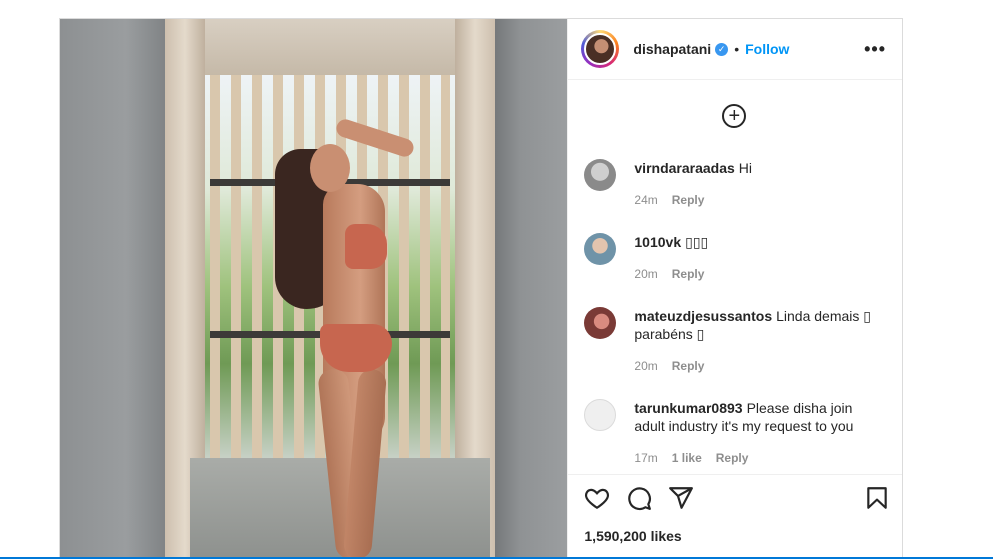 This screenshot has height=559, width=993. Describe the element at coordinates (528, 288) in the screenshot. I see `photo-wall-right` at that location.